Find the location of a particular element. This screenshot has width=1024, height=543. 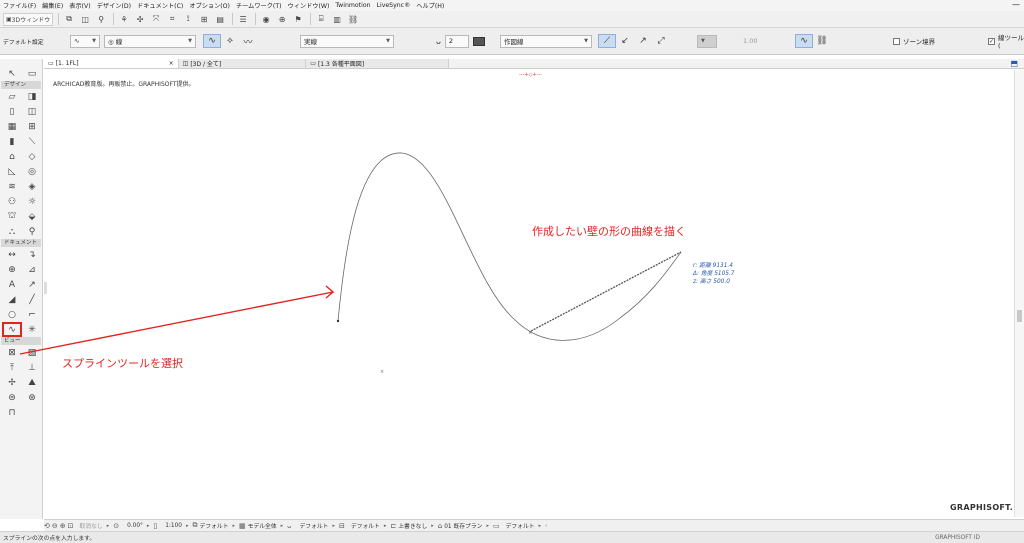

slab-tool-icon: ◇ is located at coordinates (32, 156).